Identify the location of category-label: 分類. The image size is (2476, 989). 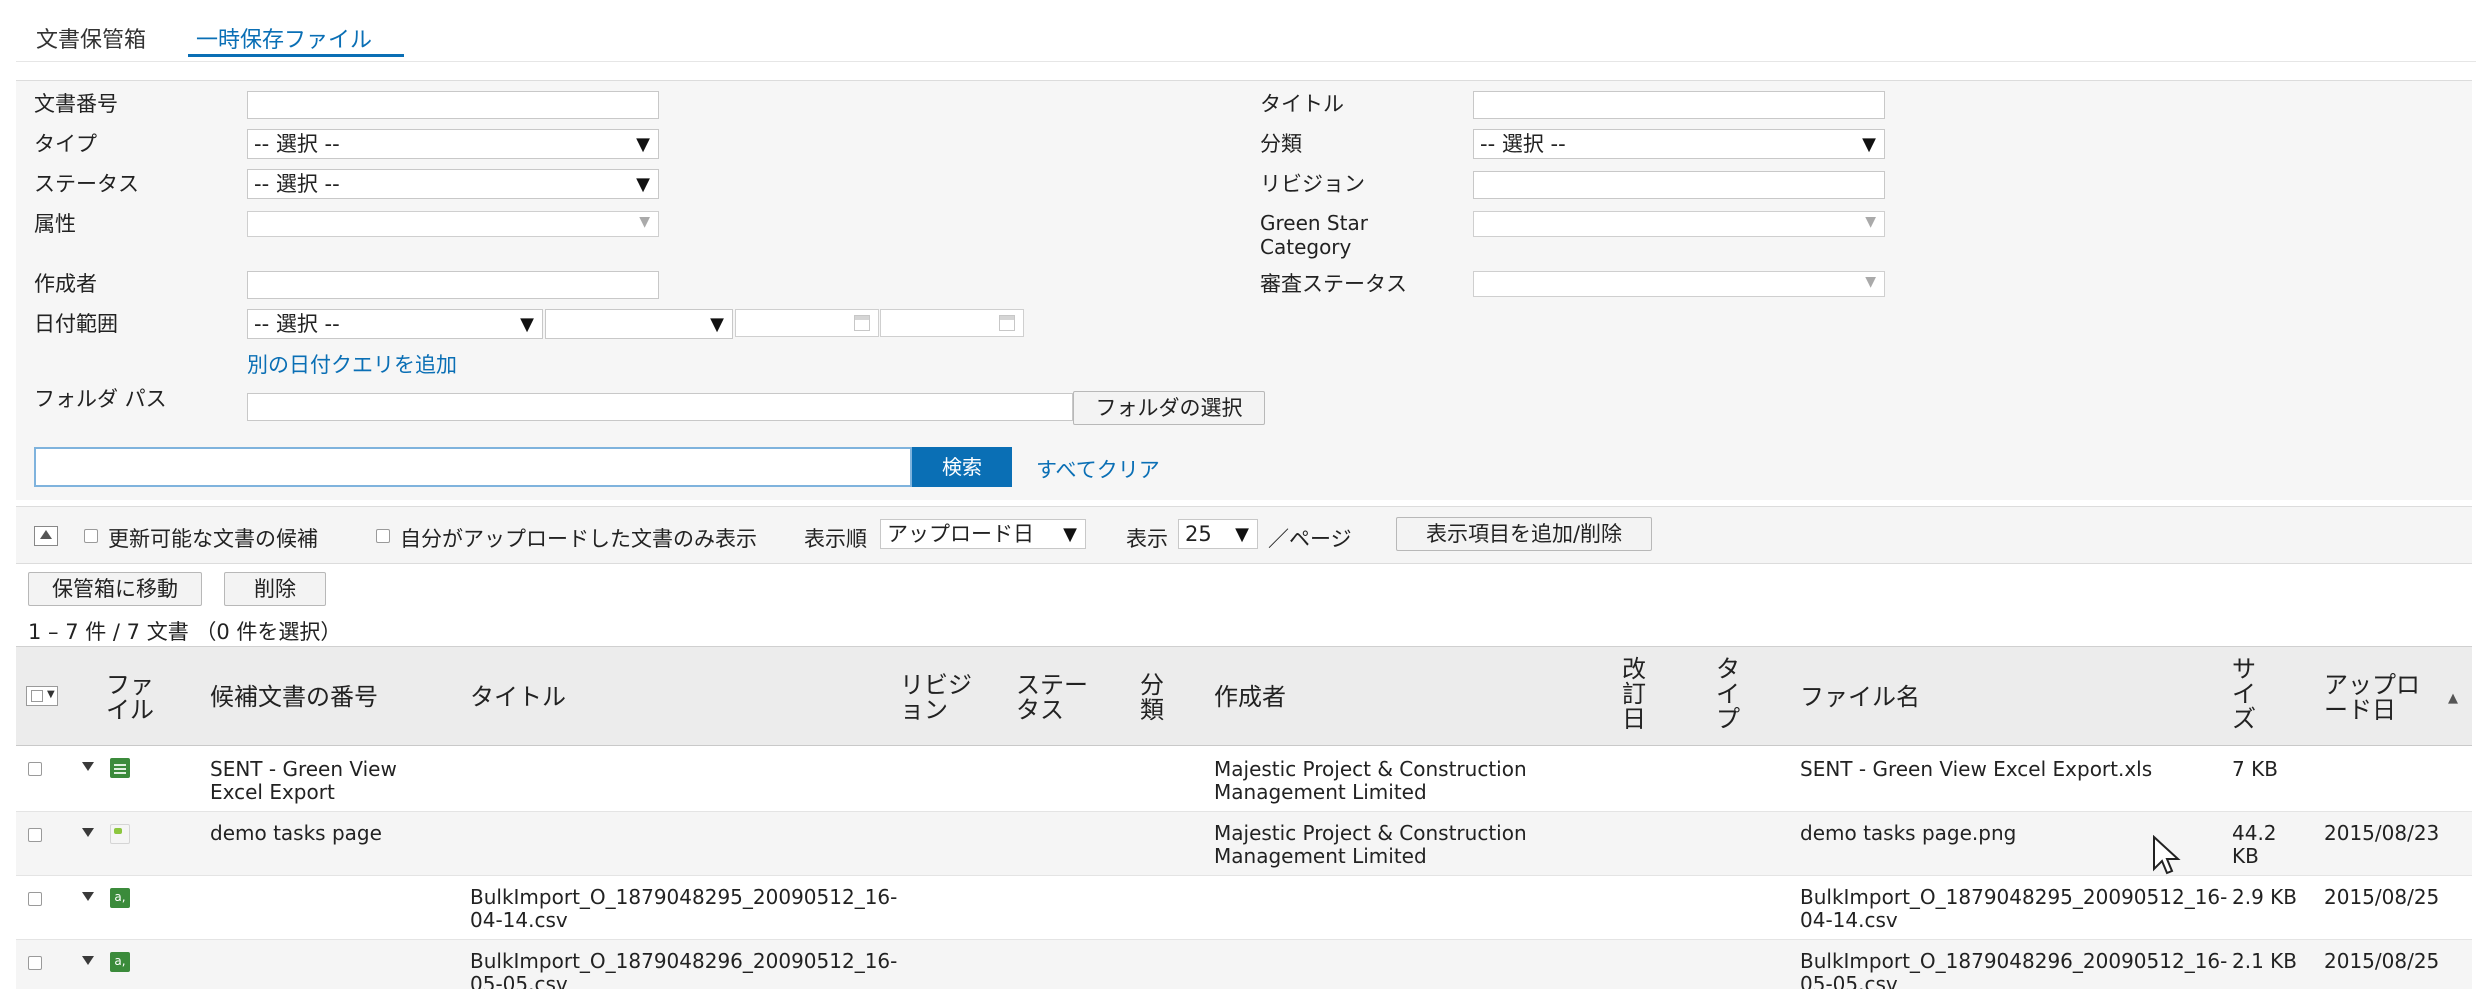
(1281, 144).